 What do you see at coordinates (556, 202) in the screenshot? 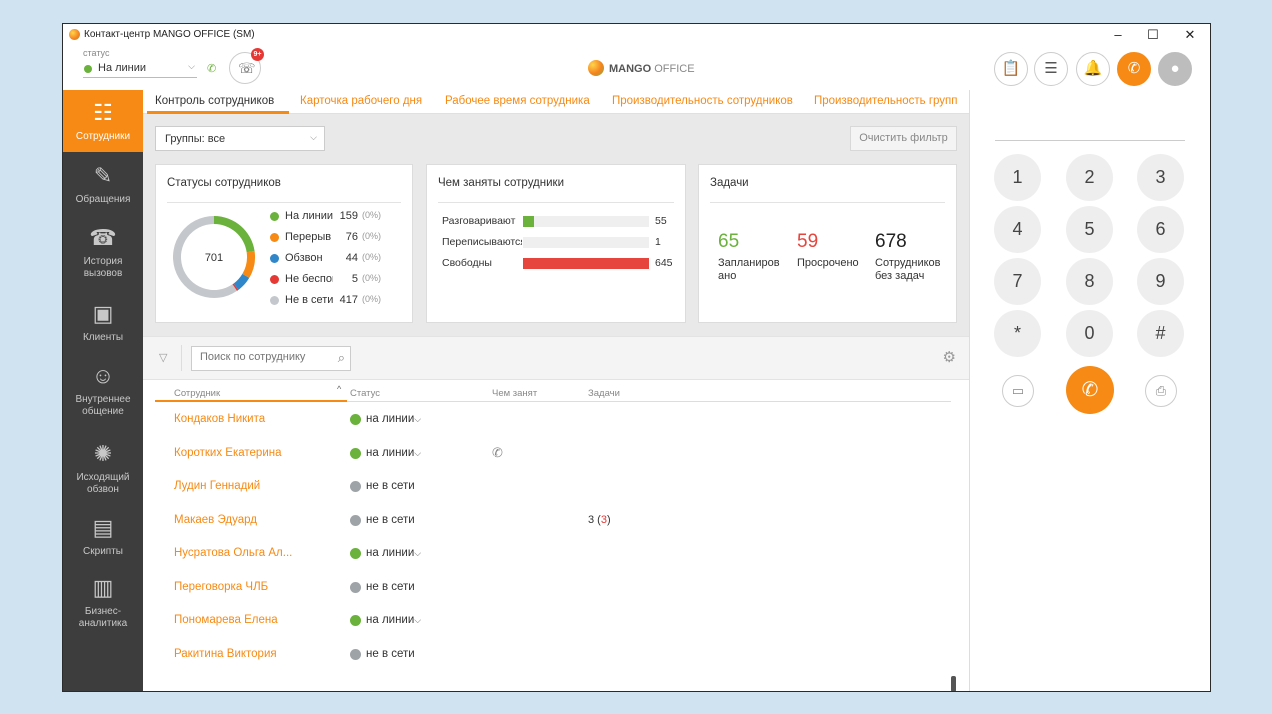
I see `card-divider` at bounding box center [556, 202].